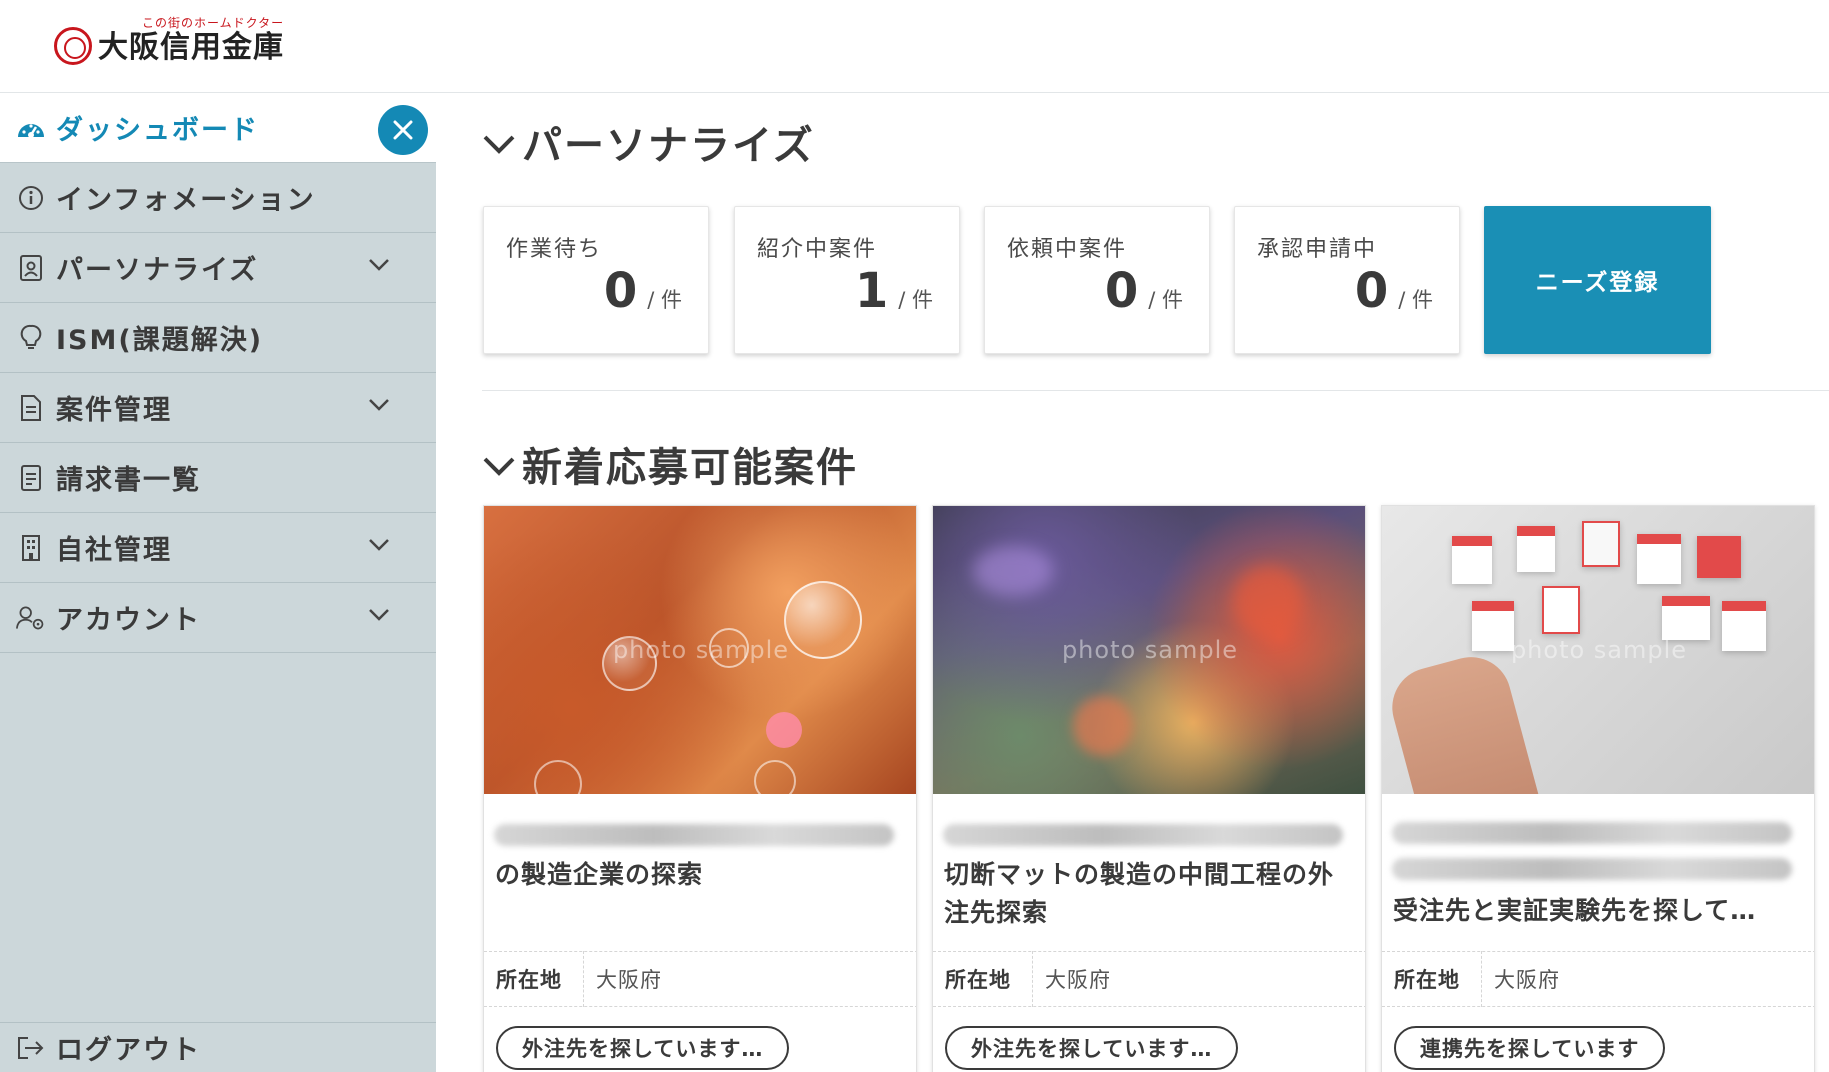  I want to click on stat-card-introducing: 紹介中案件 1 / 件, so click(847, 280).